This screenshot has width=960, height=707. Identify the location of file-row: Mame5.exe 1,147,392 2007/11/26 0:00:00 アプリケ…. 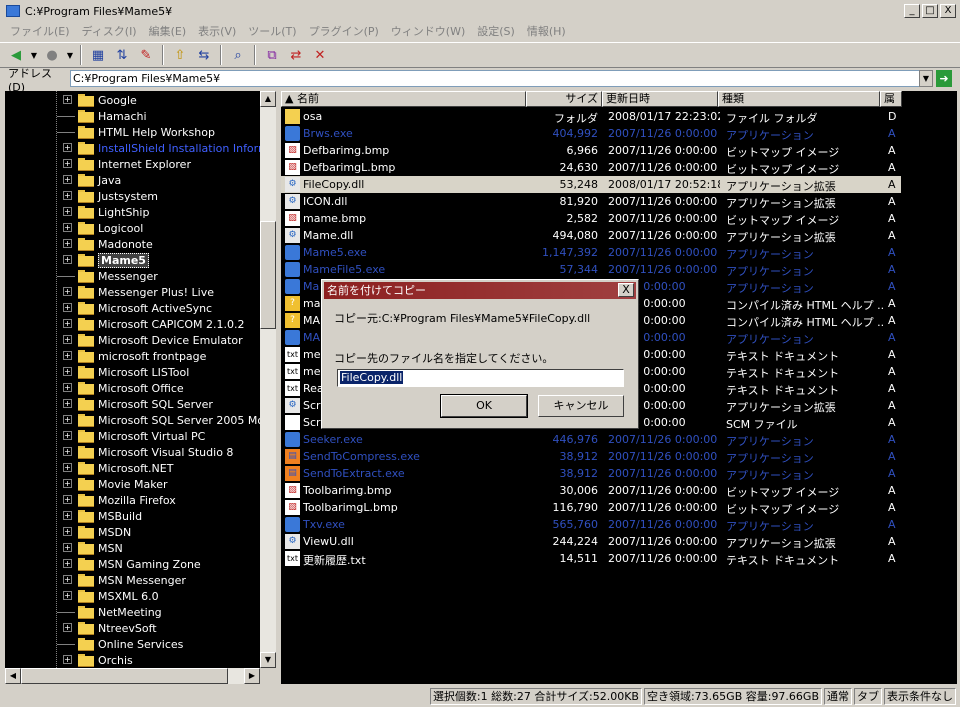
(591, 252).